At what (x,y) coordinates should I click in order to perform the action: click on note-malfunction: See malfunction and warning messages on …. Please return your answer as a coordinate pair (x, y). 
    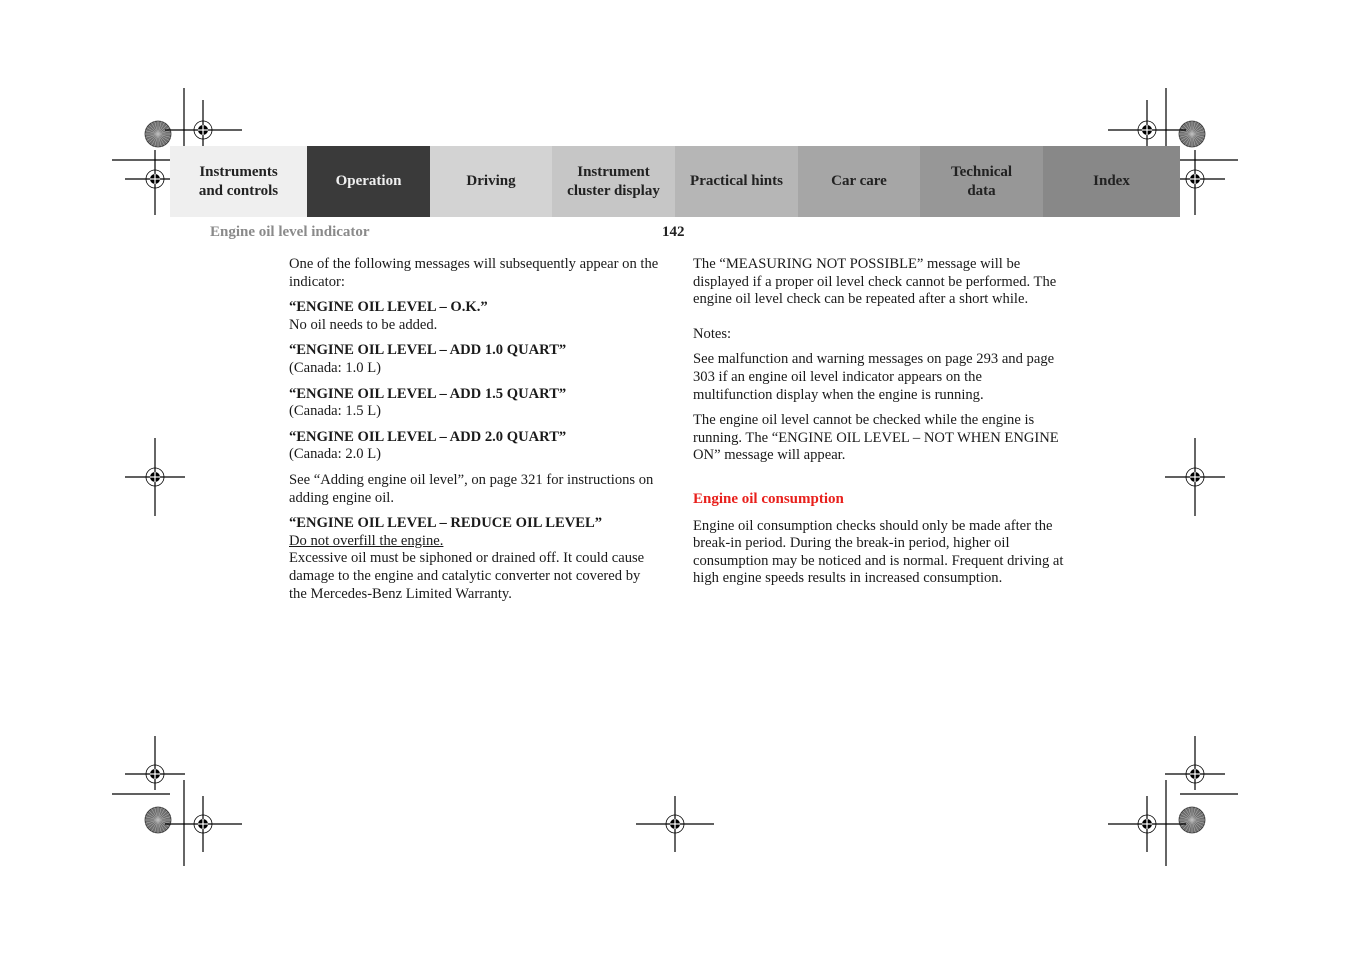
    Looking at the image, I should click on (874, 377).